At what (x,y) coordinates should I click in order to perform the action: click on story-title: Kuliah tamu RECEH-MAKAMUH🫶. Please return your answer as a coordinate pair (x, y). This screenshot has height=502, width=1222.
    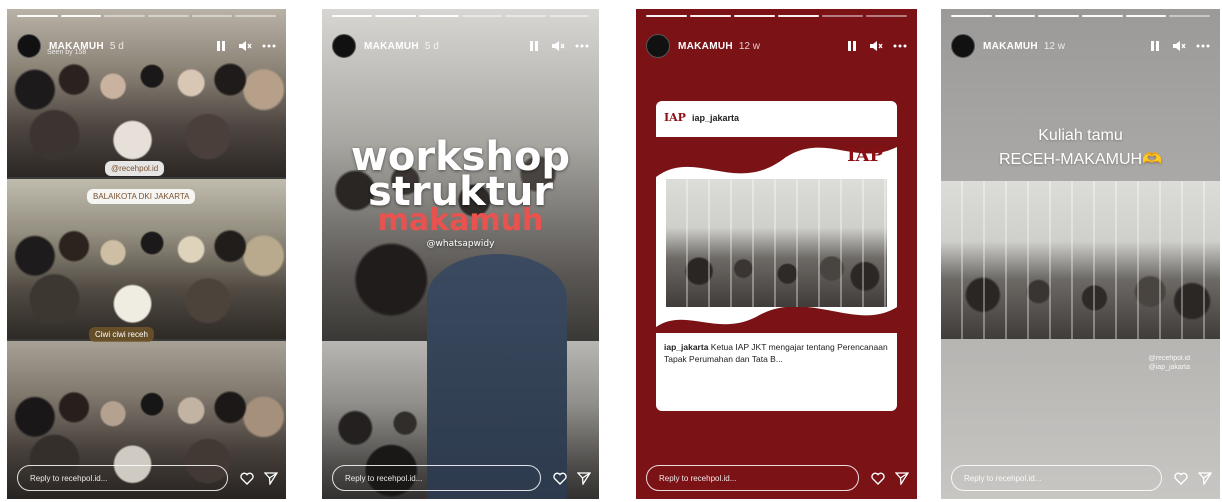
    Looking at the image, I should click on (1080, 148).